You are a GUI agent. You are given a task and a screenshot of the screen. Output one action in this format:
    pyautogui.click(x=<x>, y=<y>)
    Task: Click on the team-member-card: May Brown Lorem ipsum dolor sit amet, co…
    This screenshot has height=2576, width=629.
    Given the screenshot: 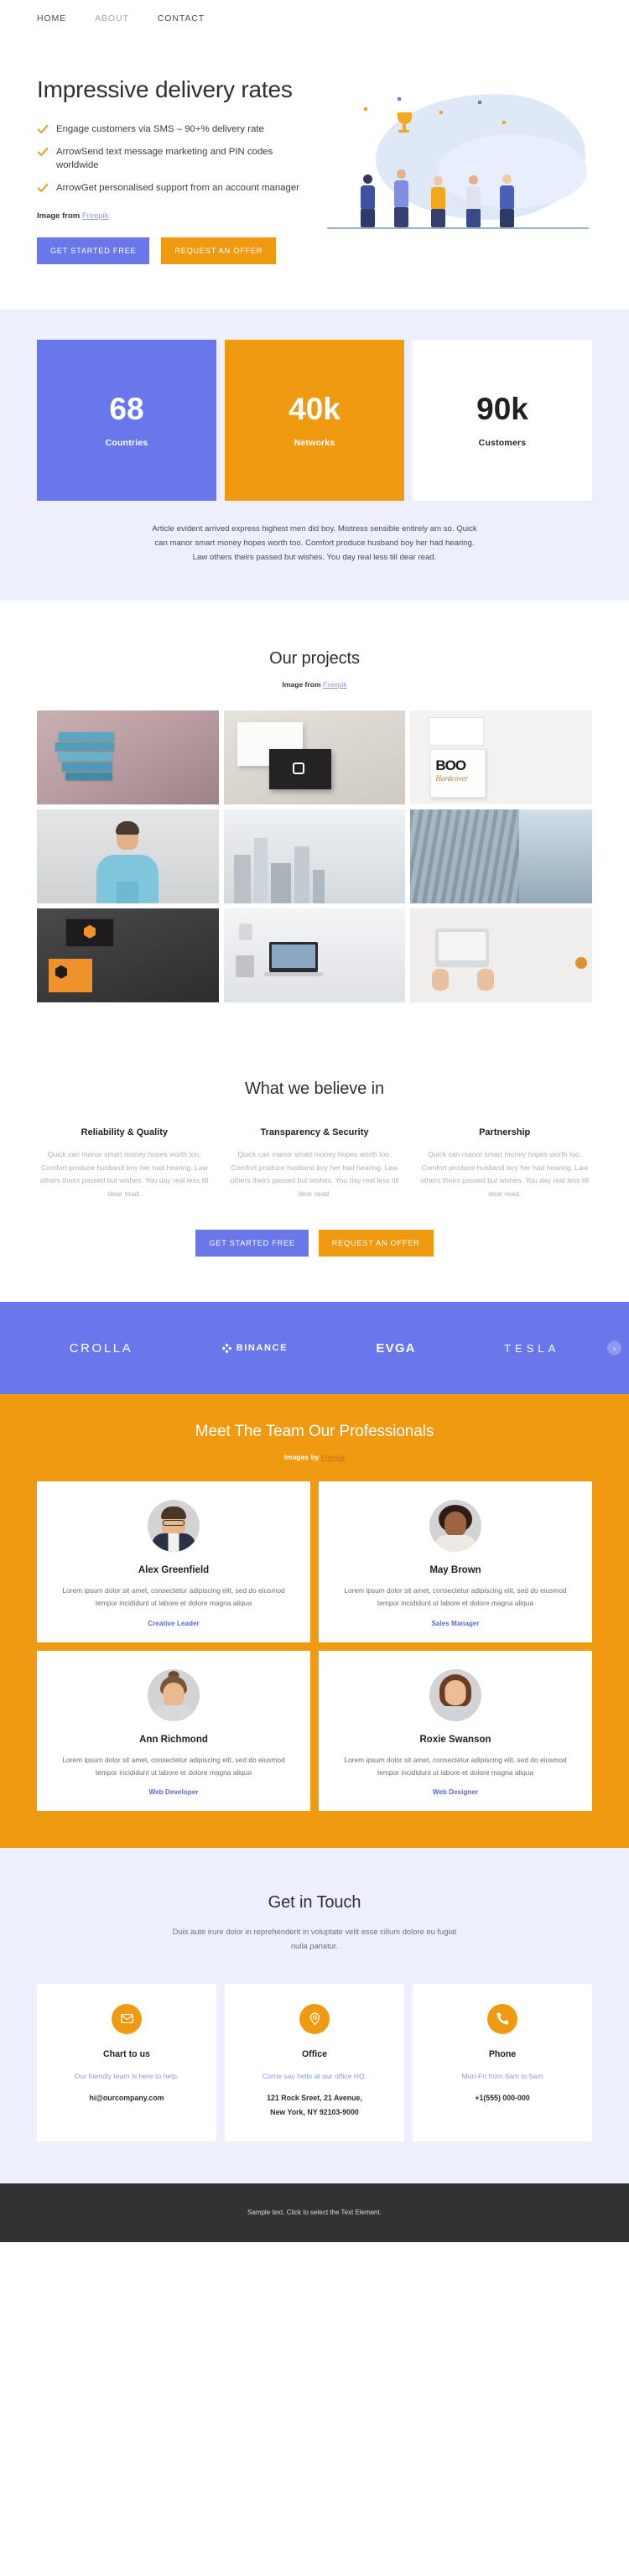 What is the action you would take?
    pyautogui.click(x=456, y=1561)
    